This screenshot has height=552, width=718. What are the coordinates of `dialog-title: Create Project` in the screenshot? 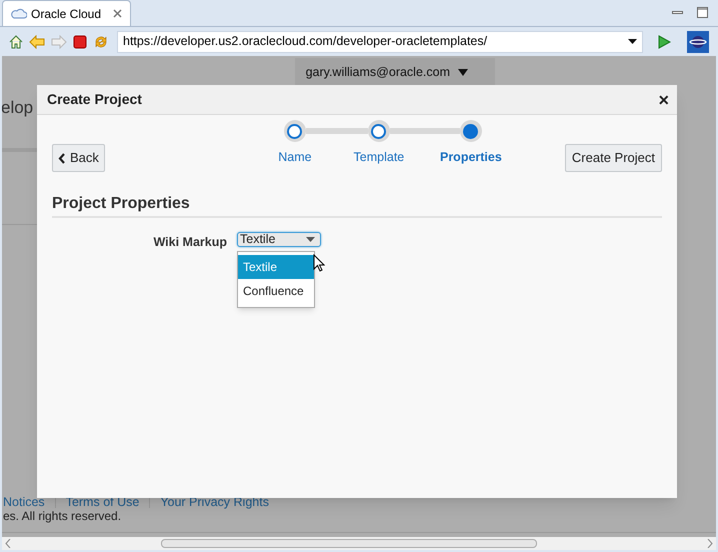 It's located at (94, 99).